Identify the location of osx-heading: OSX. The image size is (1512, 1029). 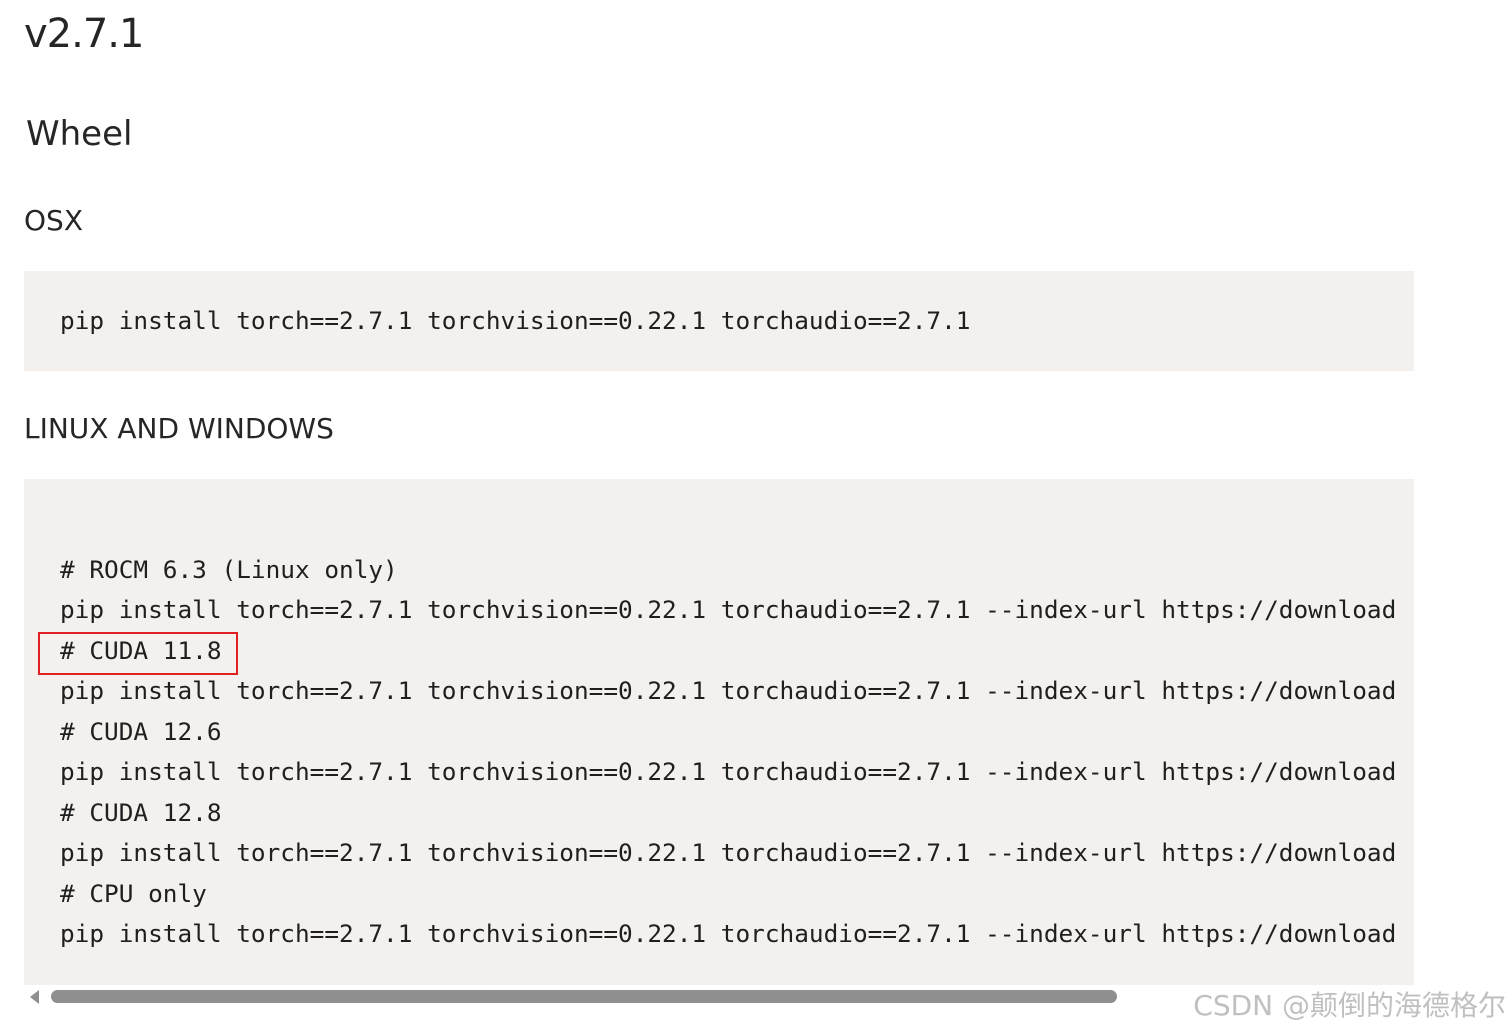
(53, 220).